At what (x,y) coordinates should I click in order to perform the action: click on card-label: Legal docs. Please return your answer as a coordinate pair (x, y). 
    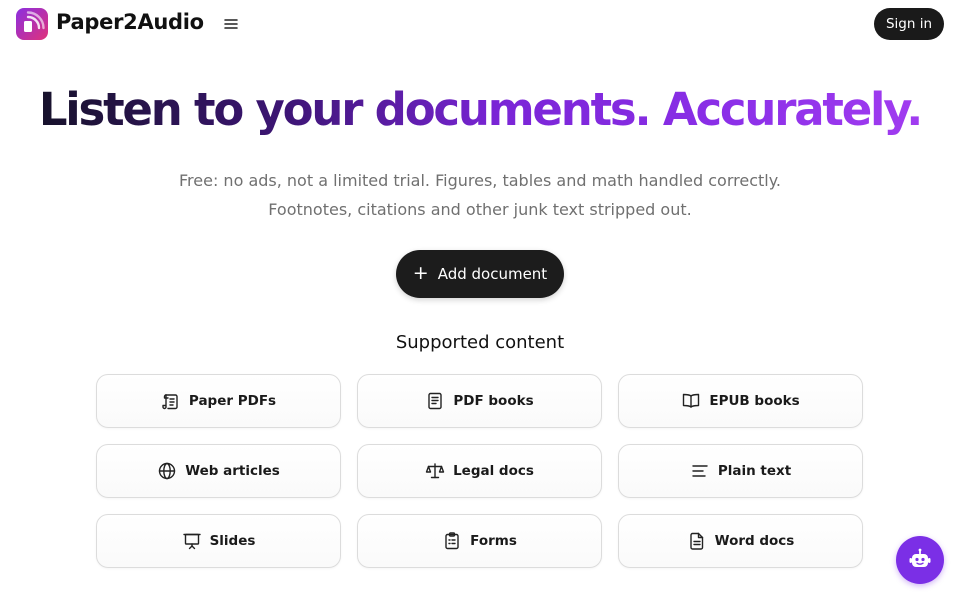
    Looking at the image, I should click on (493, 471).